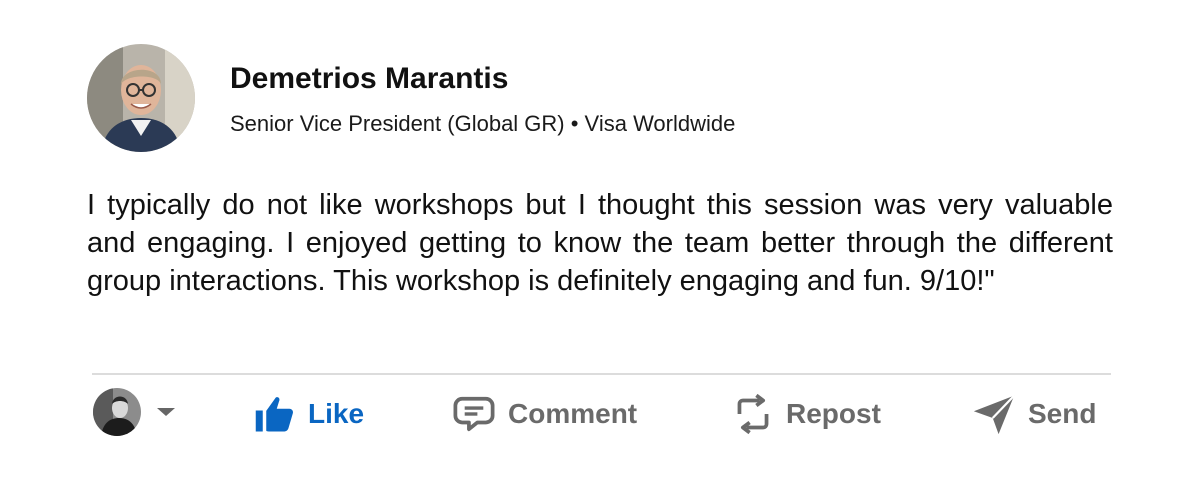 The width and height of the screenshot is (1200, 500). I want to click on reaction-identity-switcher, so click(134, 412).